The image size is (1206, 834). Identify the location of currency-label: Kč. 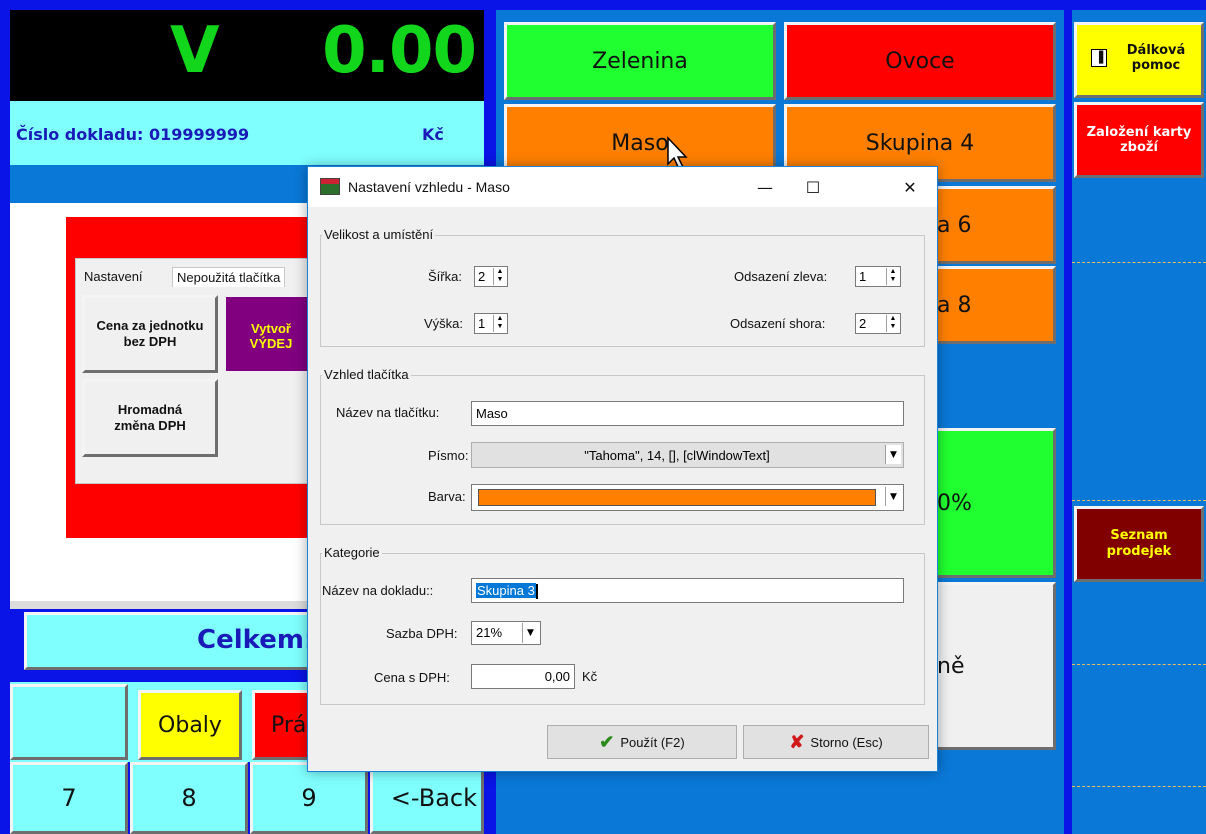
(433, 134).